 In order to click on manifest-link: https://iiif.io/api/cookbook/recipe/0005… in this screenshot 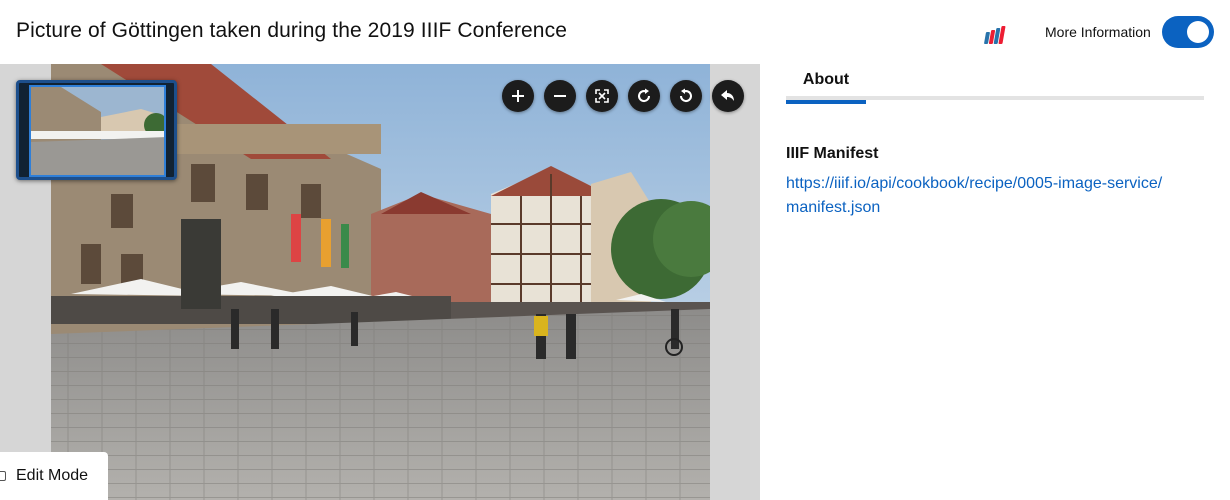, I will do `click(976, 196)`.